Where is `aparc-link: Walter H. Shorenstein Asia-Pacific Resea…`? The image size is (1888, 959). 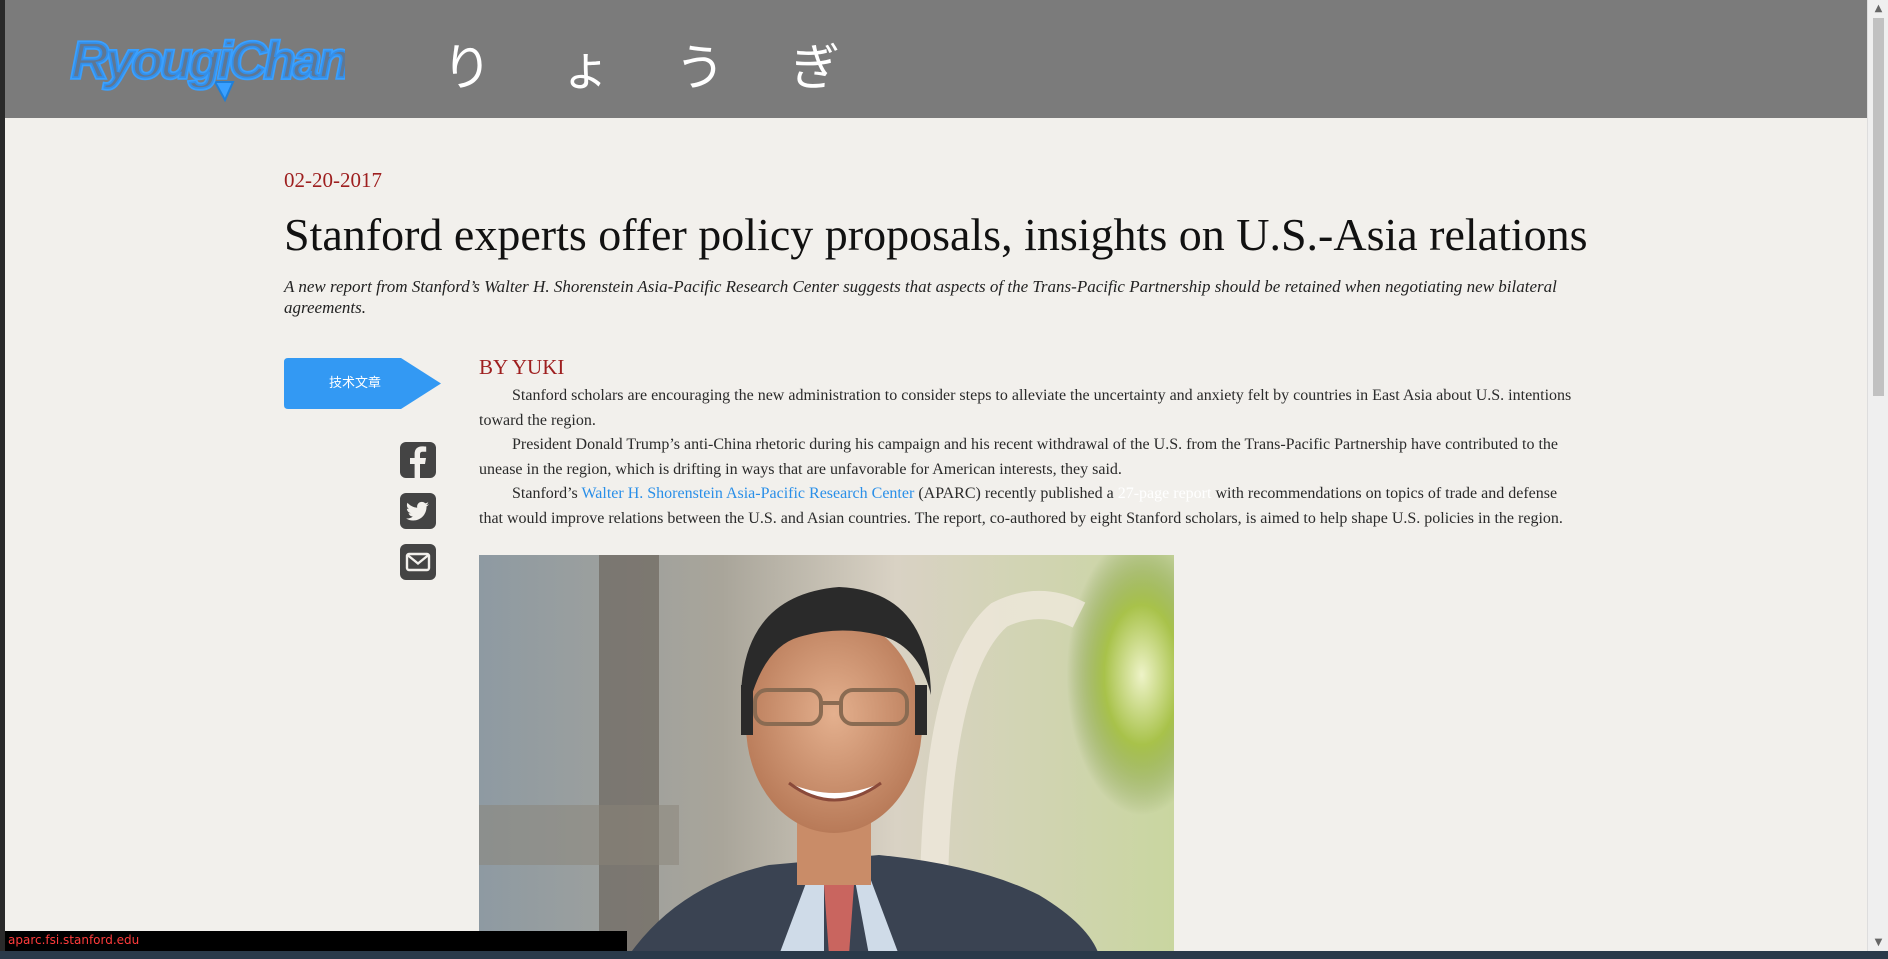 aparc-link: Walter H. Shorenstein Asia-Pacific Resea… is located at coordinates (747, 493).